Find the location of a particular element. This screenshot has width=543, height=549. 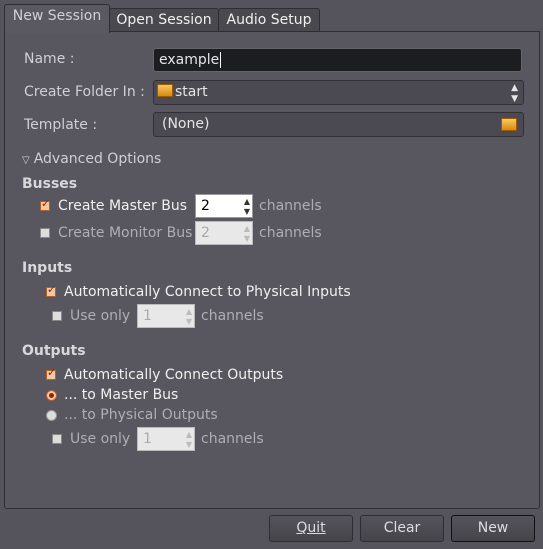

new-button: New is located at coordinates (493, 528).